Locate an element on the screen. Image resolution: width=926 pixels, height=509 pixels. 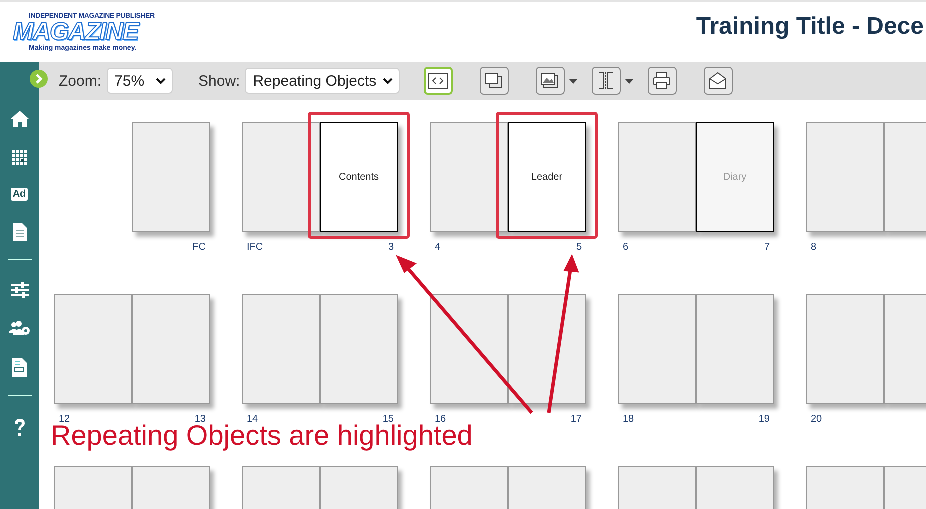
page-thumbnail: Leader is located at coordinates (547, 177).